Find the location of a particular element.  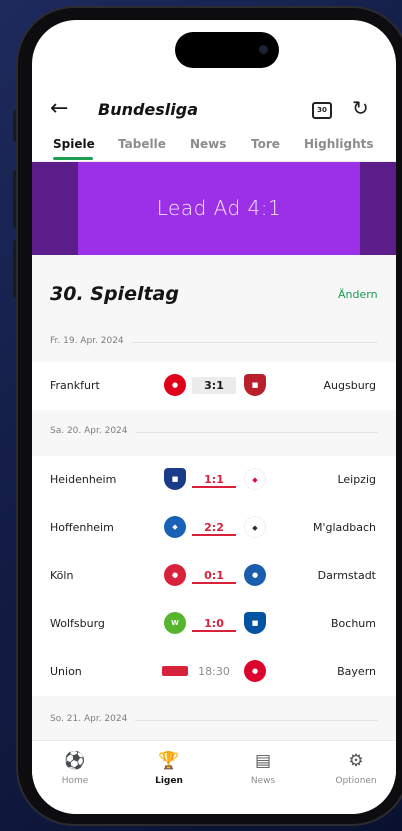

lead-ad-label: Lead Ad 4:1 is located at coordinates (219, 208).